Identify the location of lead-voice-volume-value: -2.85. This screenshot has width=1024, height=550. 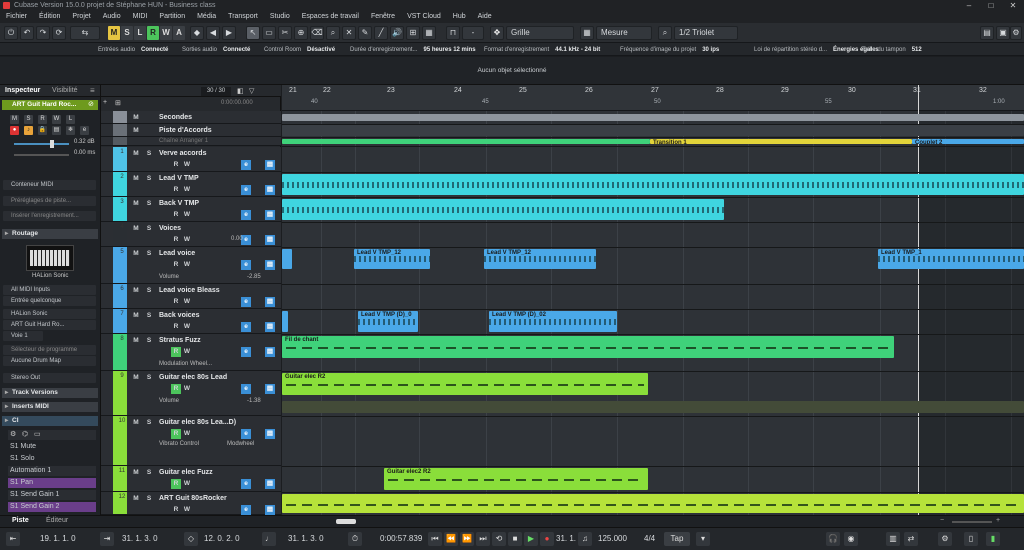
(254, 277).